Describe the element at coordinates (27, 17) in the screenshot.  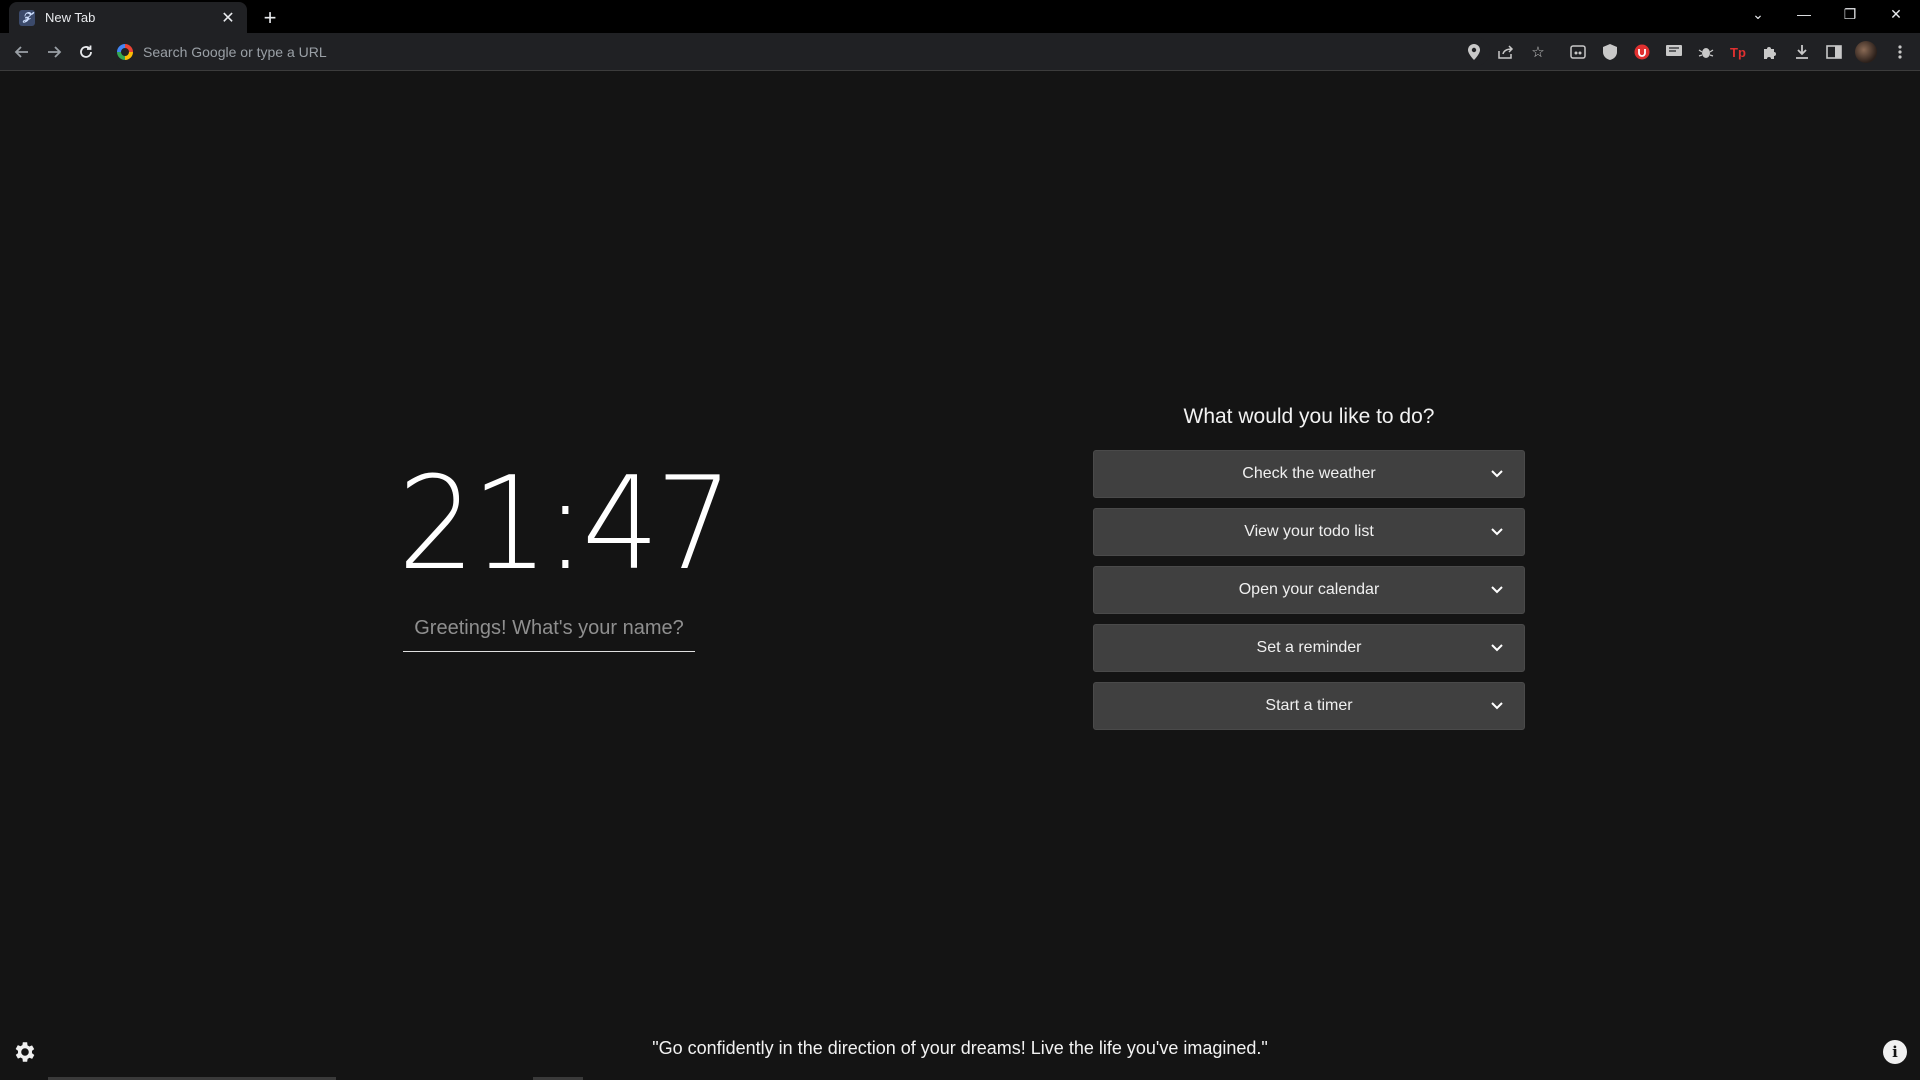
I see `momentum-icon: 𝓩` at that location.